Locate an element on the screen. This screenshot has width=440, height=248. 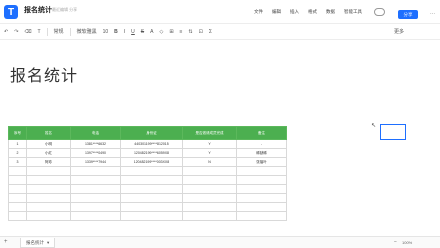
underline-button: U is located at coordinates (133, 32).